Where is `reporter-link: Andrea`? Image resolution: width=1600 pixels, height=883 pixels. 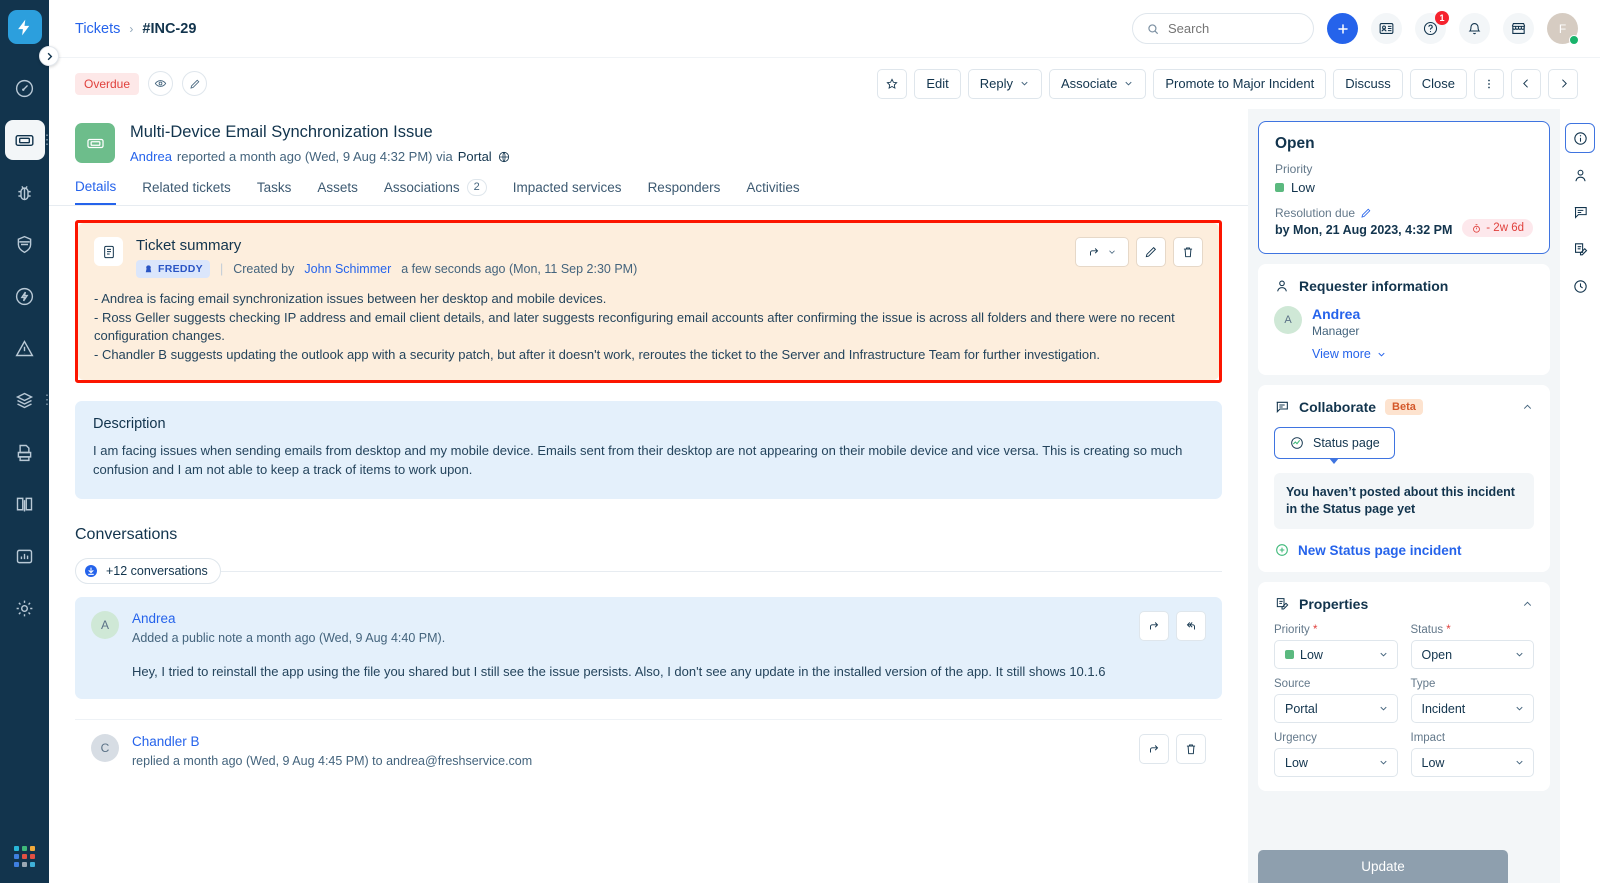
reporter-link: Andrea is located at coordinates (151, 156).